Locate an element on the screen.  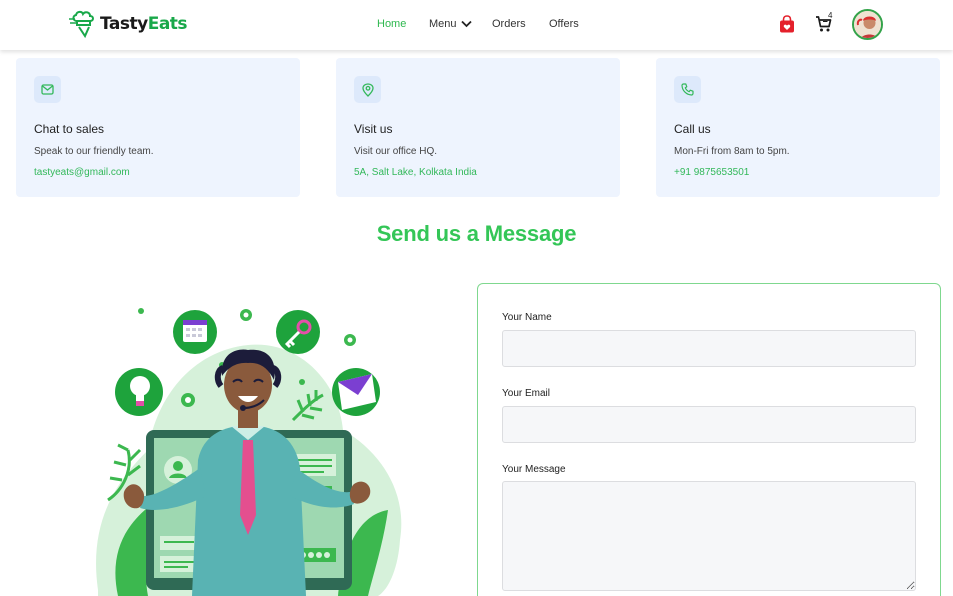
email-link: tastyeats@gmail.com is located at coordinates (82, 172).